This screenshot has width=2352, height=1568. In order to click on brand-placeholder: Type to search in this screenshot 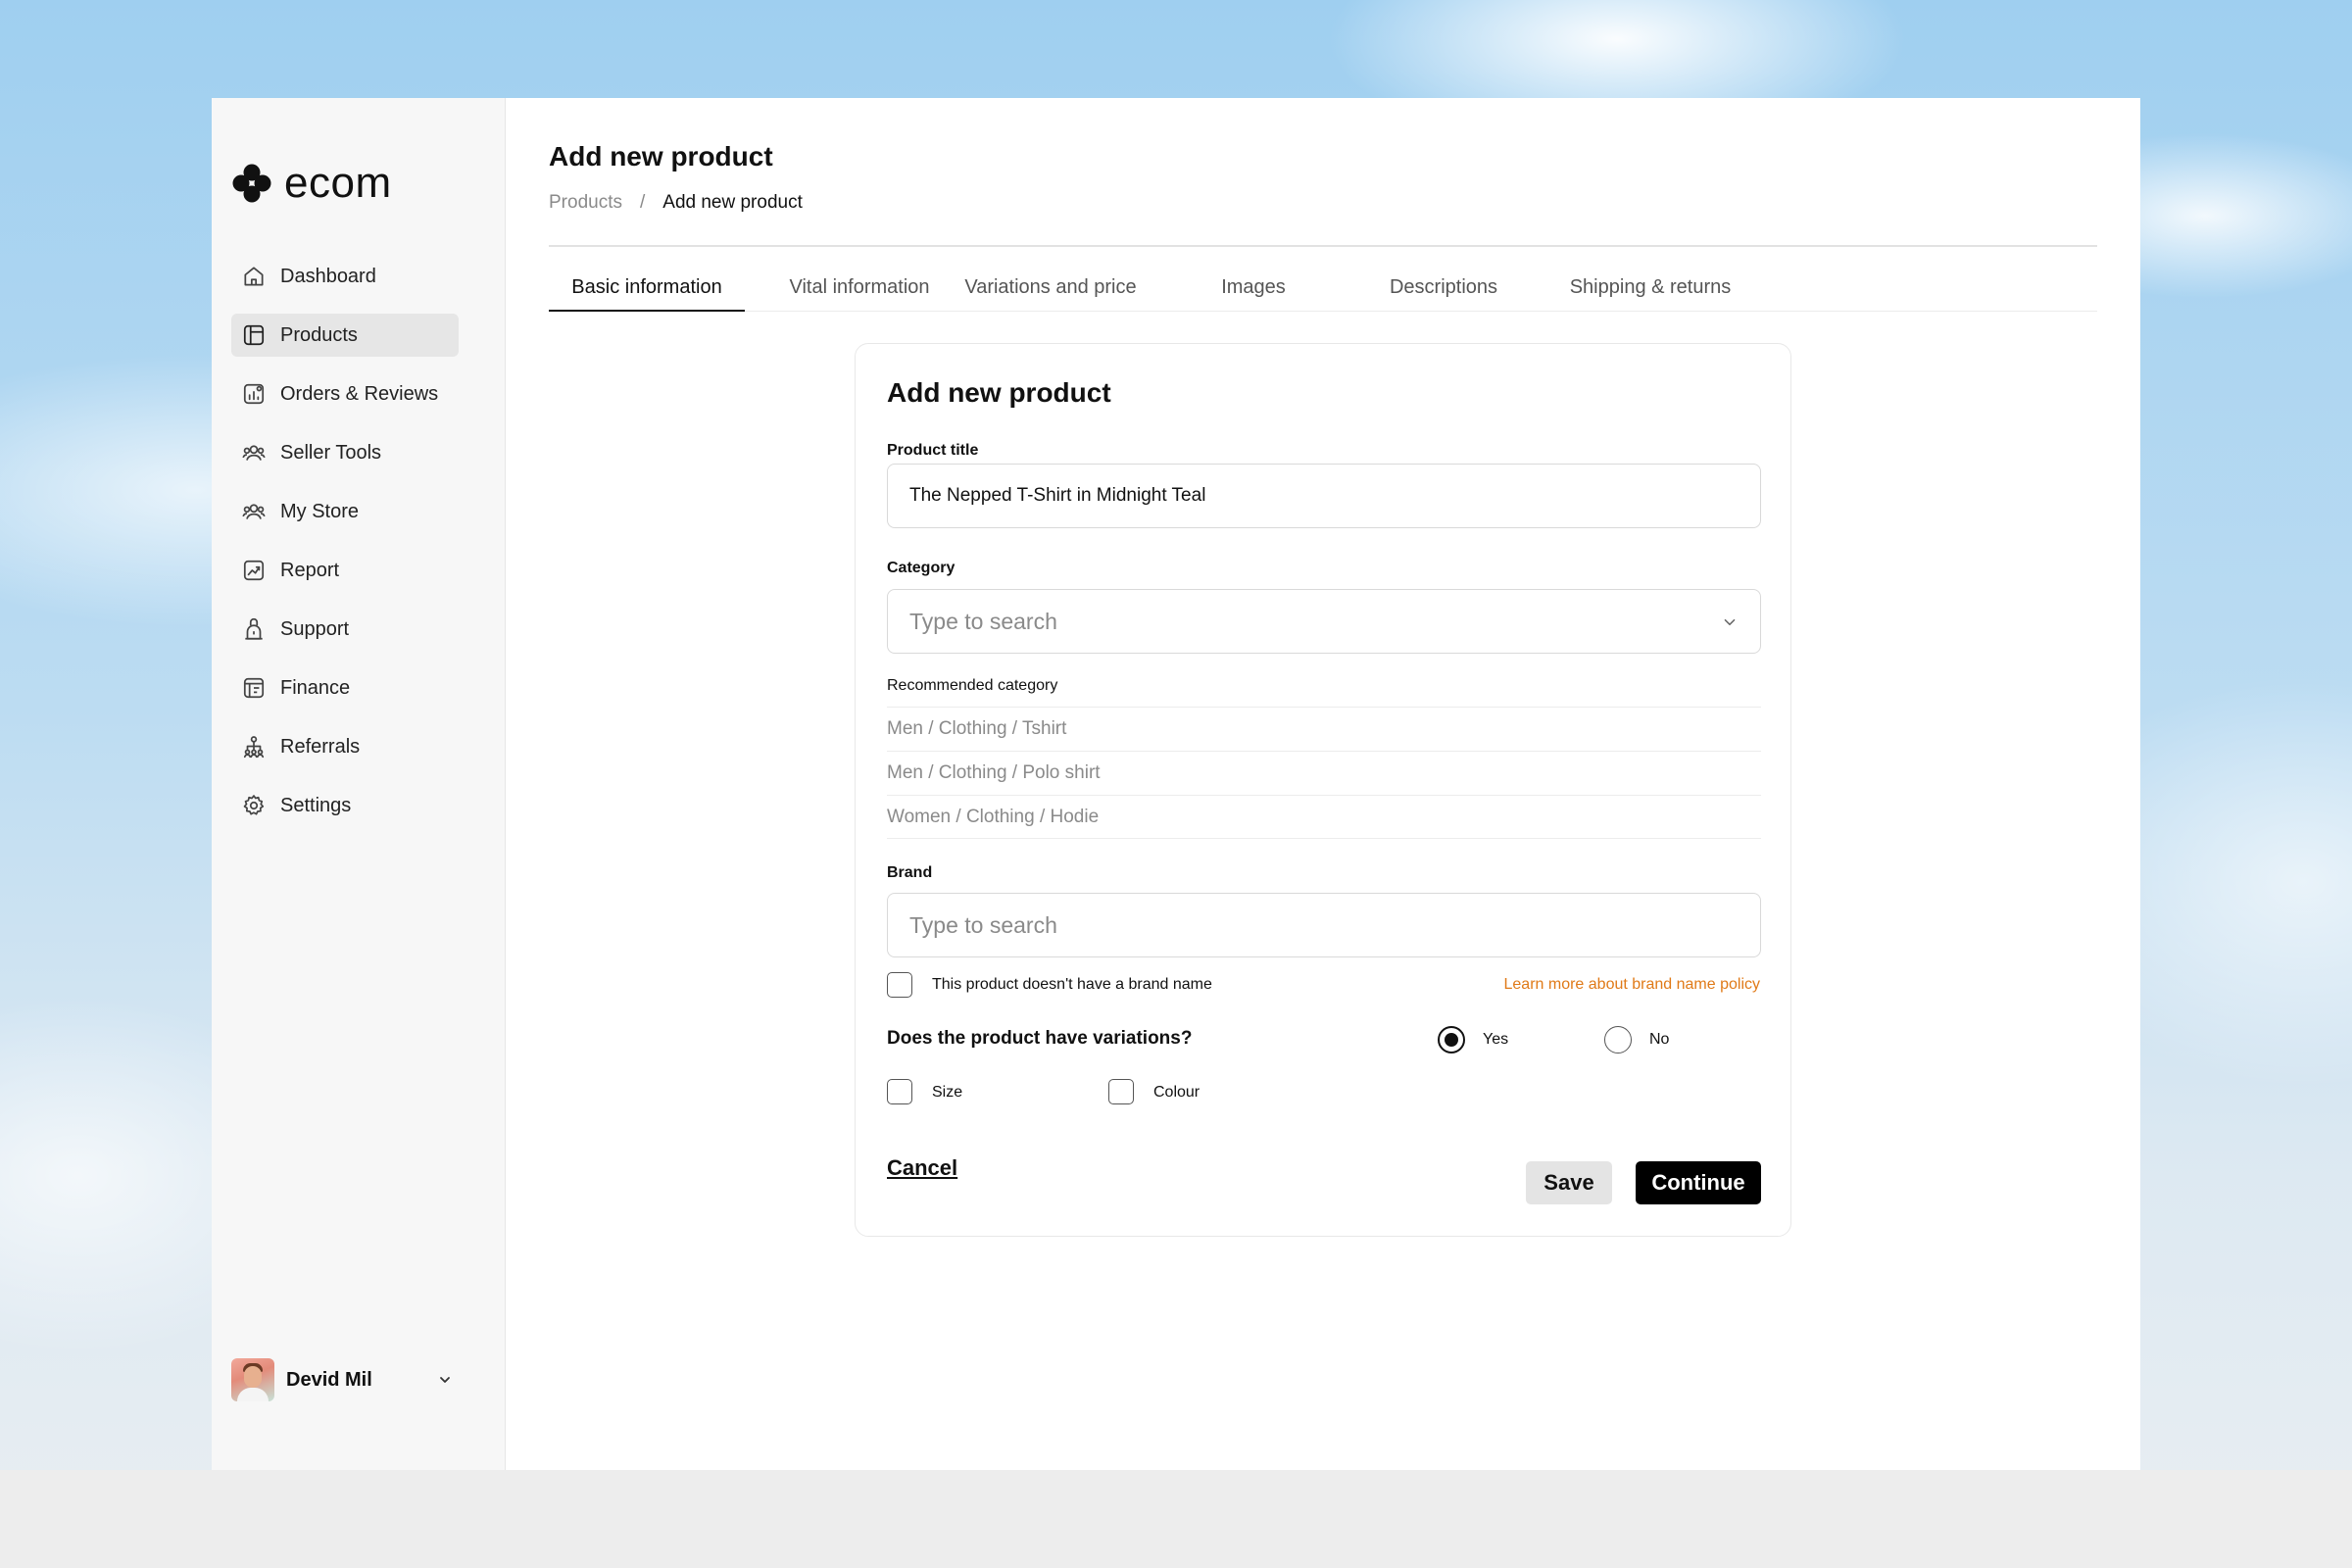, I will do `click(983, 924)`.